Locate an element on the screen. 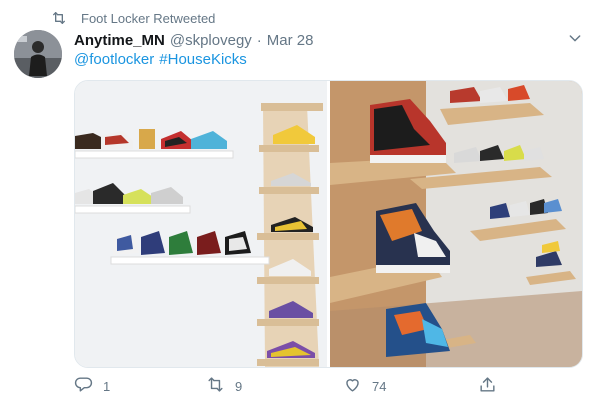 This screenshot has height=408, width=593. like-button: 74 is located at coordinates (364, 386).